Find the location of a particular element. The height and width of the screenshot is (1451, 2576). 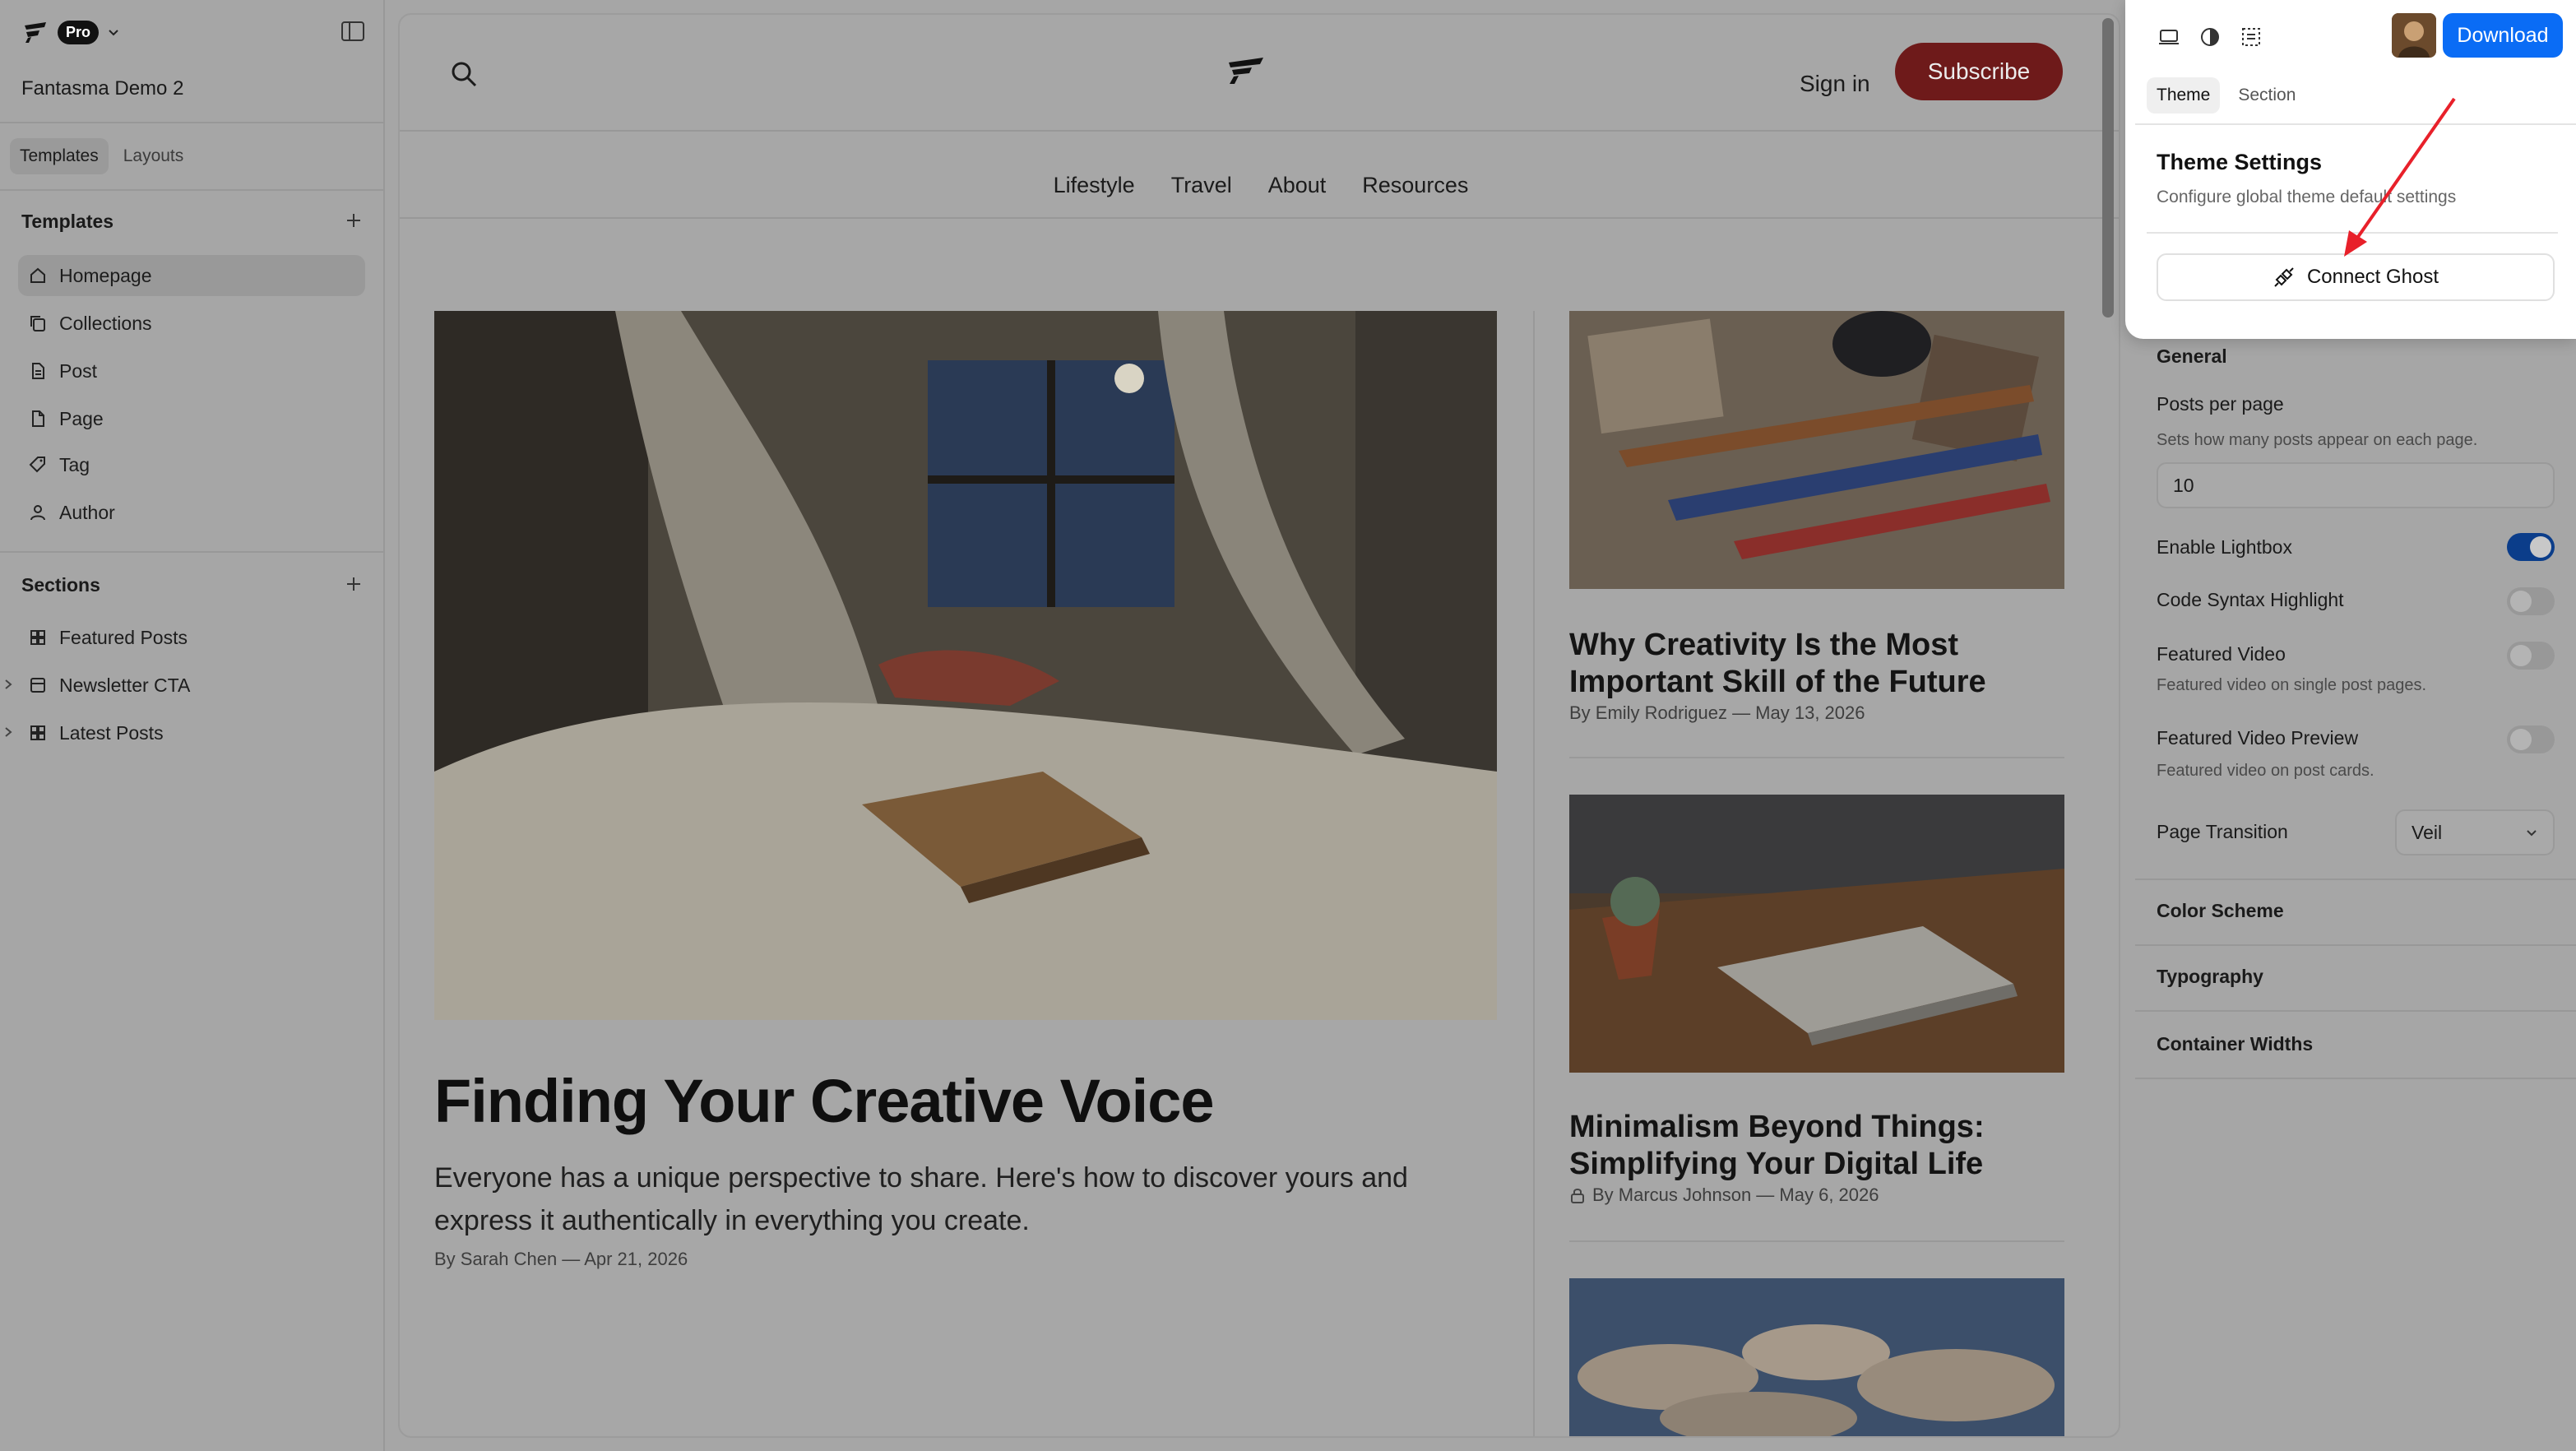

nav-travel: Travel is located at coordinates (1201, 185).